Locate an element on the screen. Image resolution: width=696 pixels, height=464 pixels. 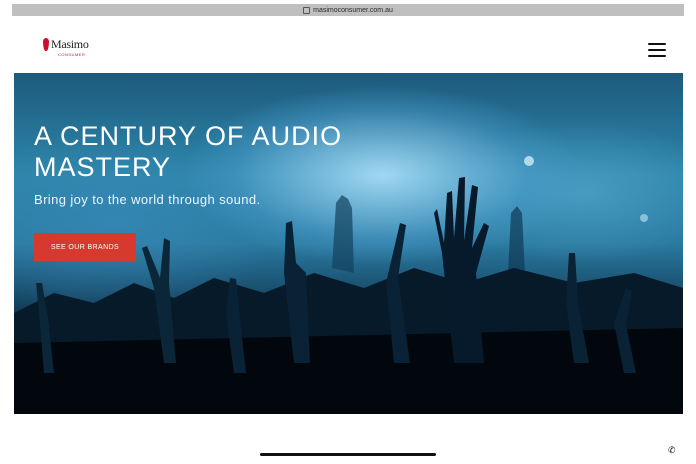
logo-wordmark: Masimo is located at coordinates (70, 44).